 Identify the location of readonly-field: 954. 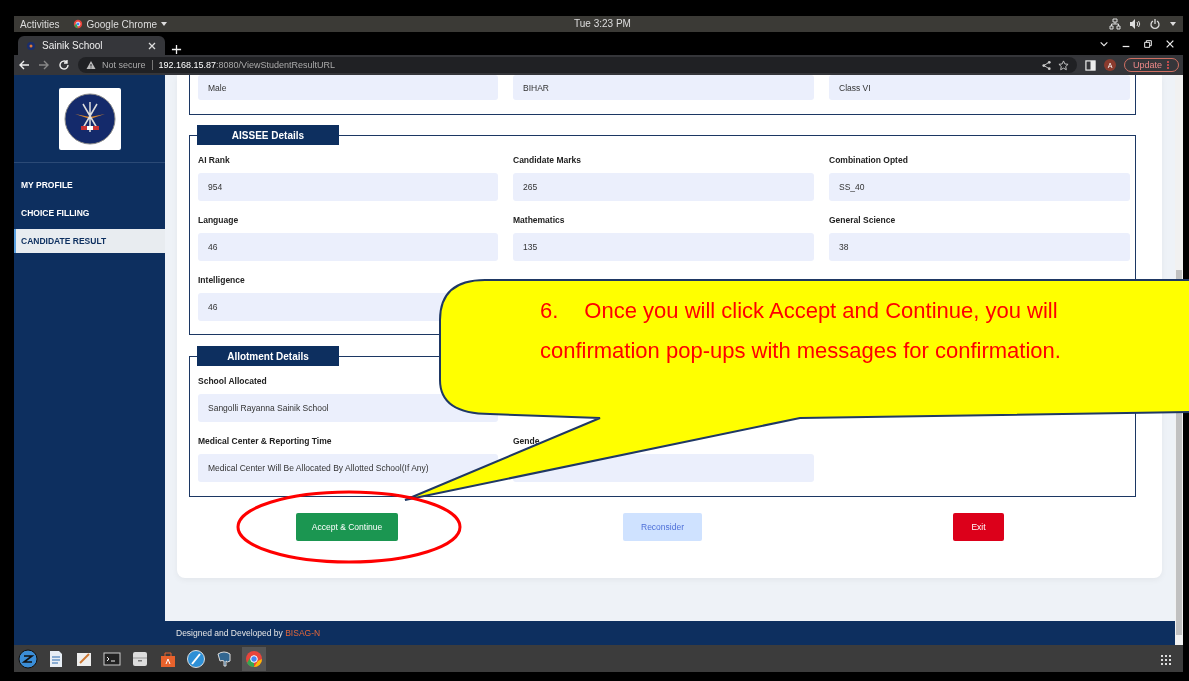
(348, 187).